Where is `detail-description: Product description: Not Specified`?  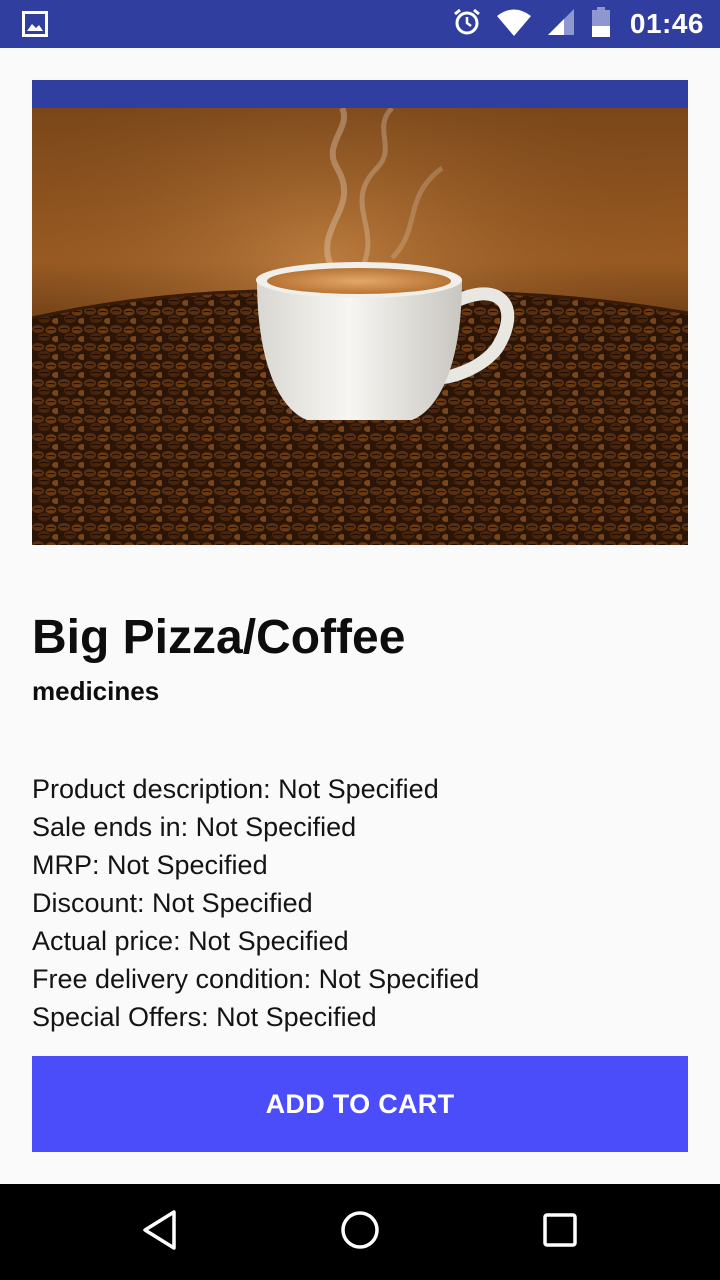 detail-description: Product description: Not Specified is located at coordinates (235, 789).